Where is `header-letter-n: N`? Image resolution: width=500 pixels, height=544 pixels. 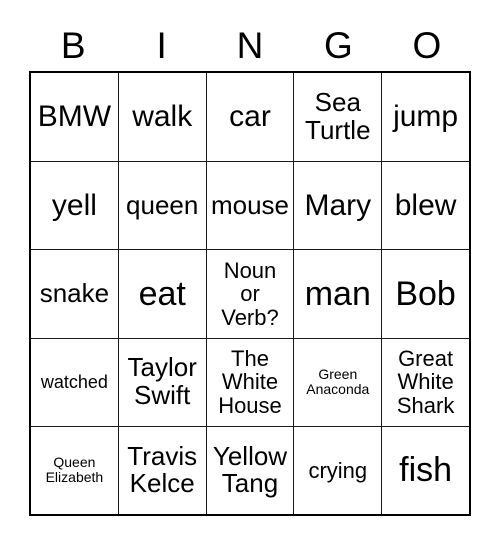
header-letter-n: N is located at coordinates (250, 45).